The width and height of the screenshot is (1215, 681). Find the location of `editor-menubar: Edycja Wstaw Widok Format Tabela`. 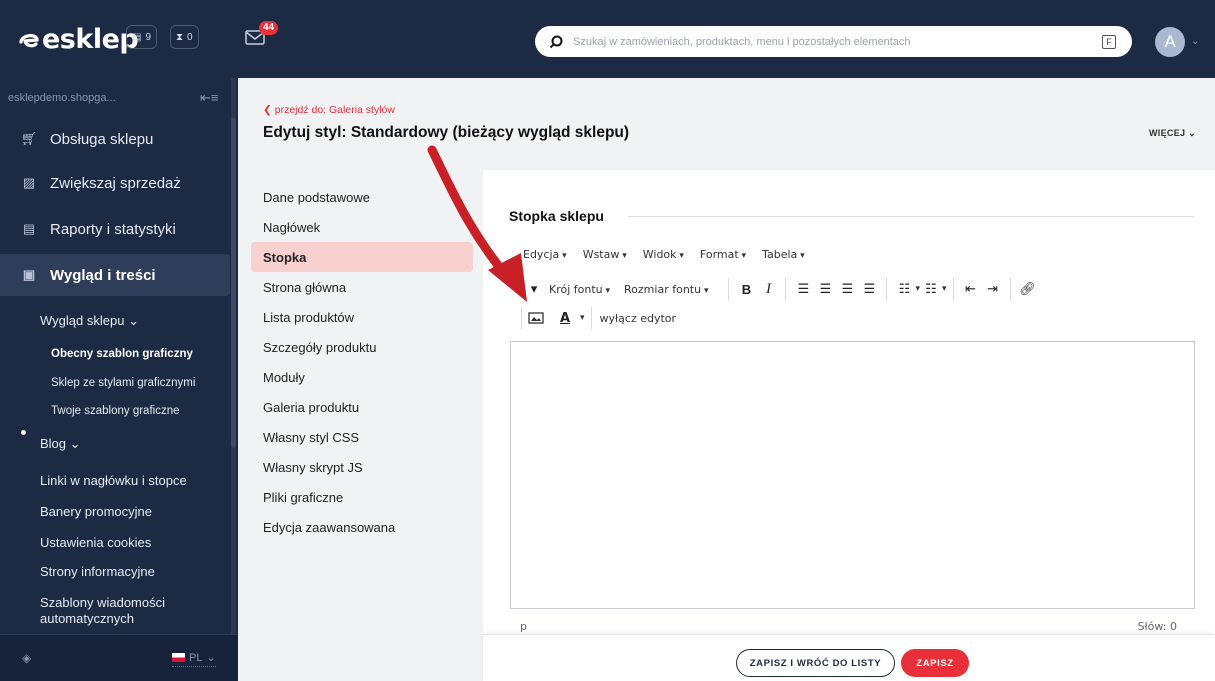

editor-menubar: Edycja Wstaw Widok Format Tabela is located at coordinates (664, 254).